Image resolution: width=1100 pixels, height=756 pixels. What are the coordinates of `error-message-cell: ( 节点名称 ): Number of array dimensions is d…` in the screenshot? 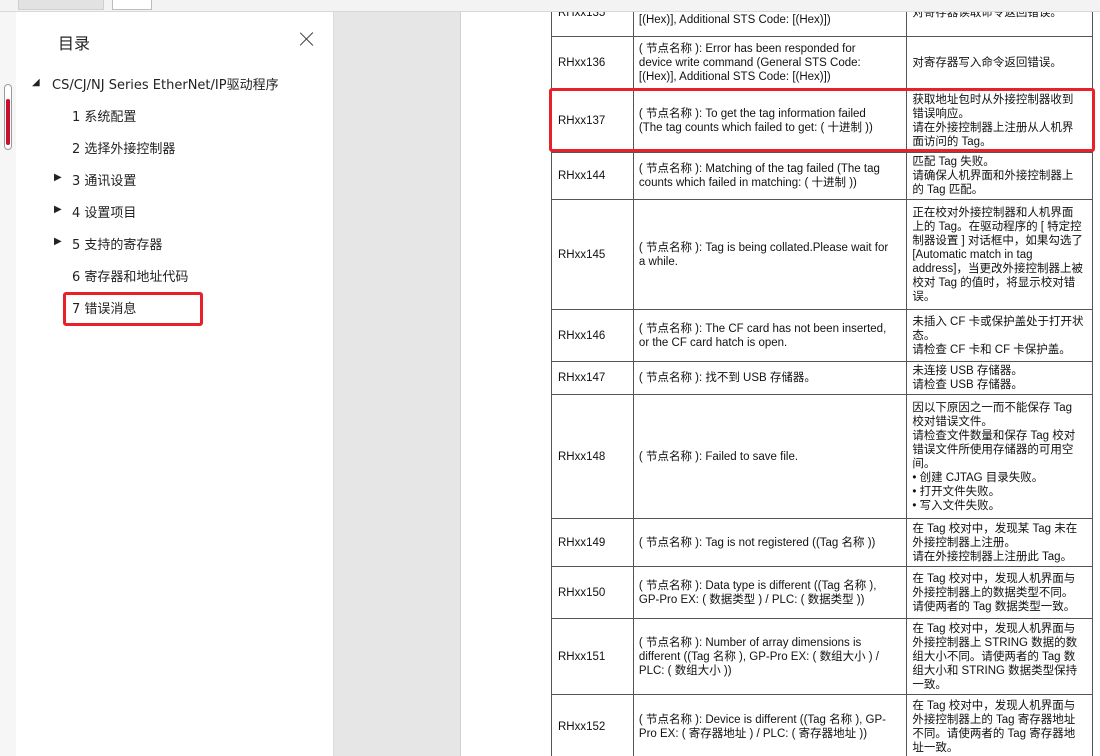 It's located at (770, 656).